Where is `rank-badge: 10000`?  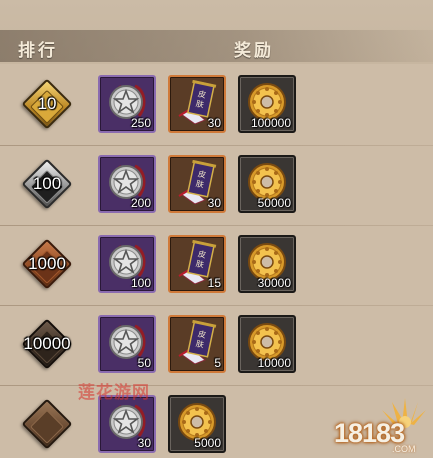 rank-badge: 10000 is located at coordinates (47, 344).